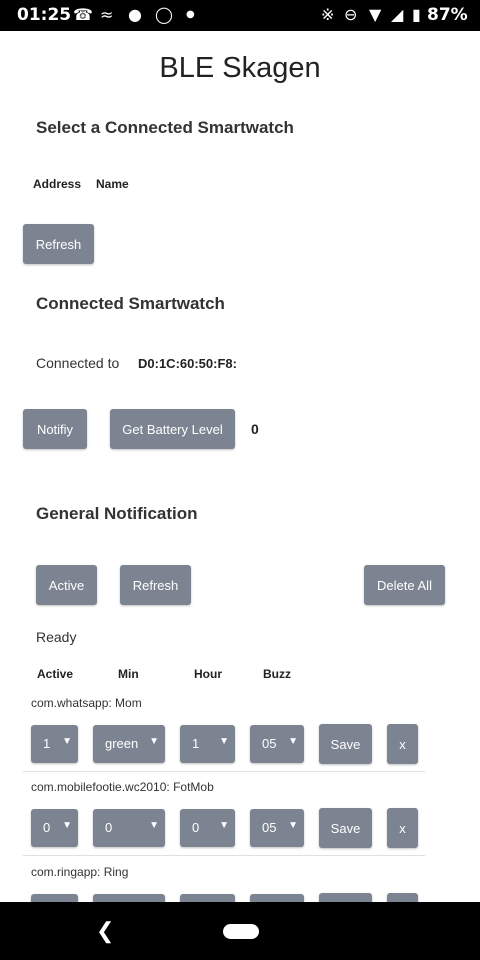 This screenshot has width=480, height=960. I want to click on column-min: Min, so click(128, 674).